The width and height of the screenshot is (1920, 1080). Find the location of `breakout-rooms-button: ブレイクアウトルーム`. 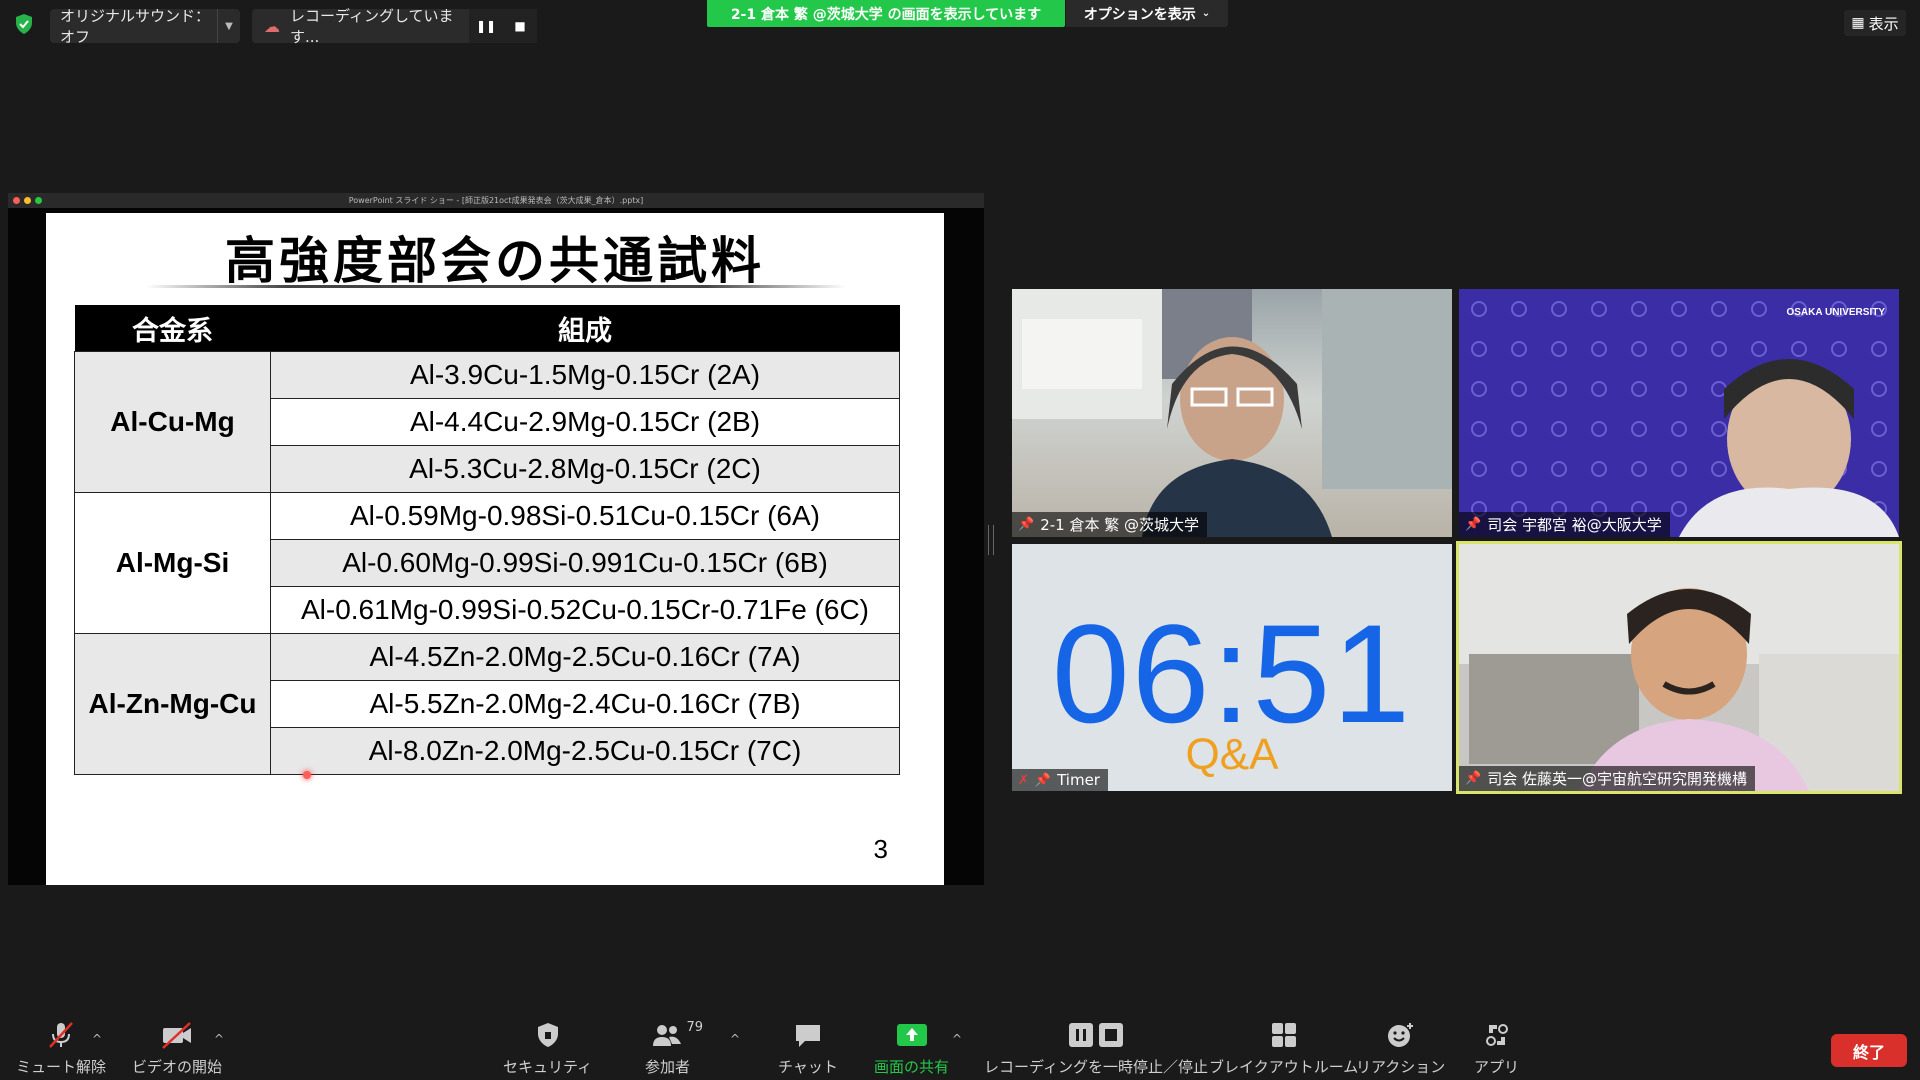

breakout-rooms-button: ブレイクアウトルーム is located at coordinates (1283, 1048).